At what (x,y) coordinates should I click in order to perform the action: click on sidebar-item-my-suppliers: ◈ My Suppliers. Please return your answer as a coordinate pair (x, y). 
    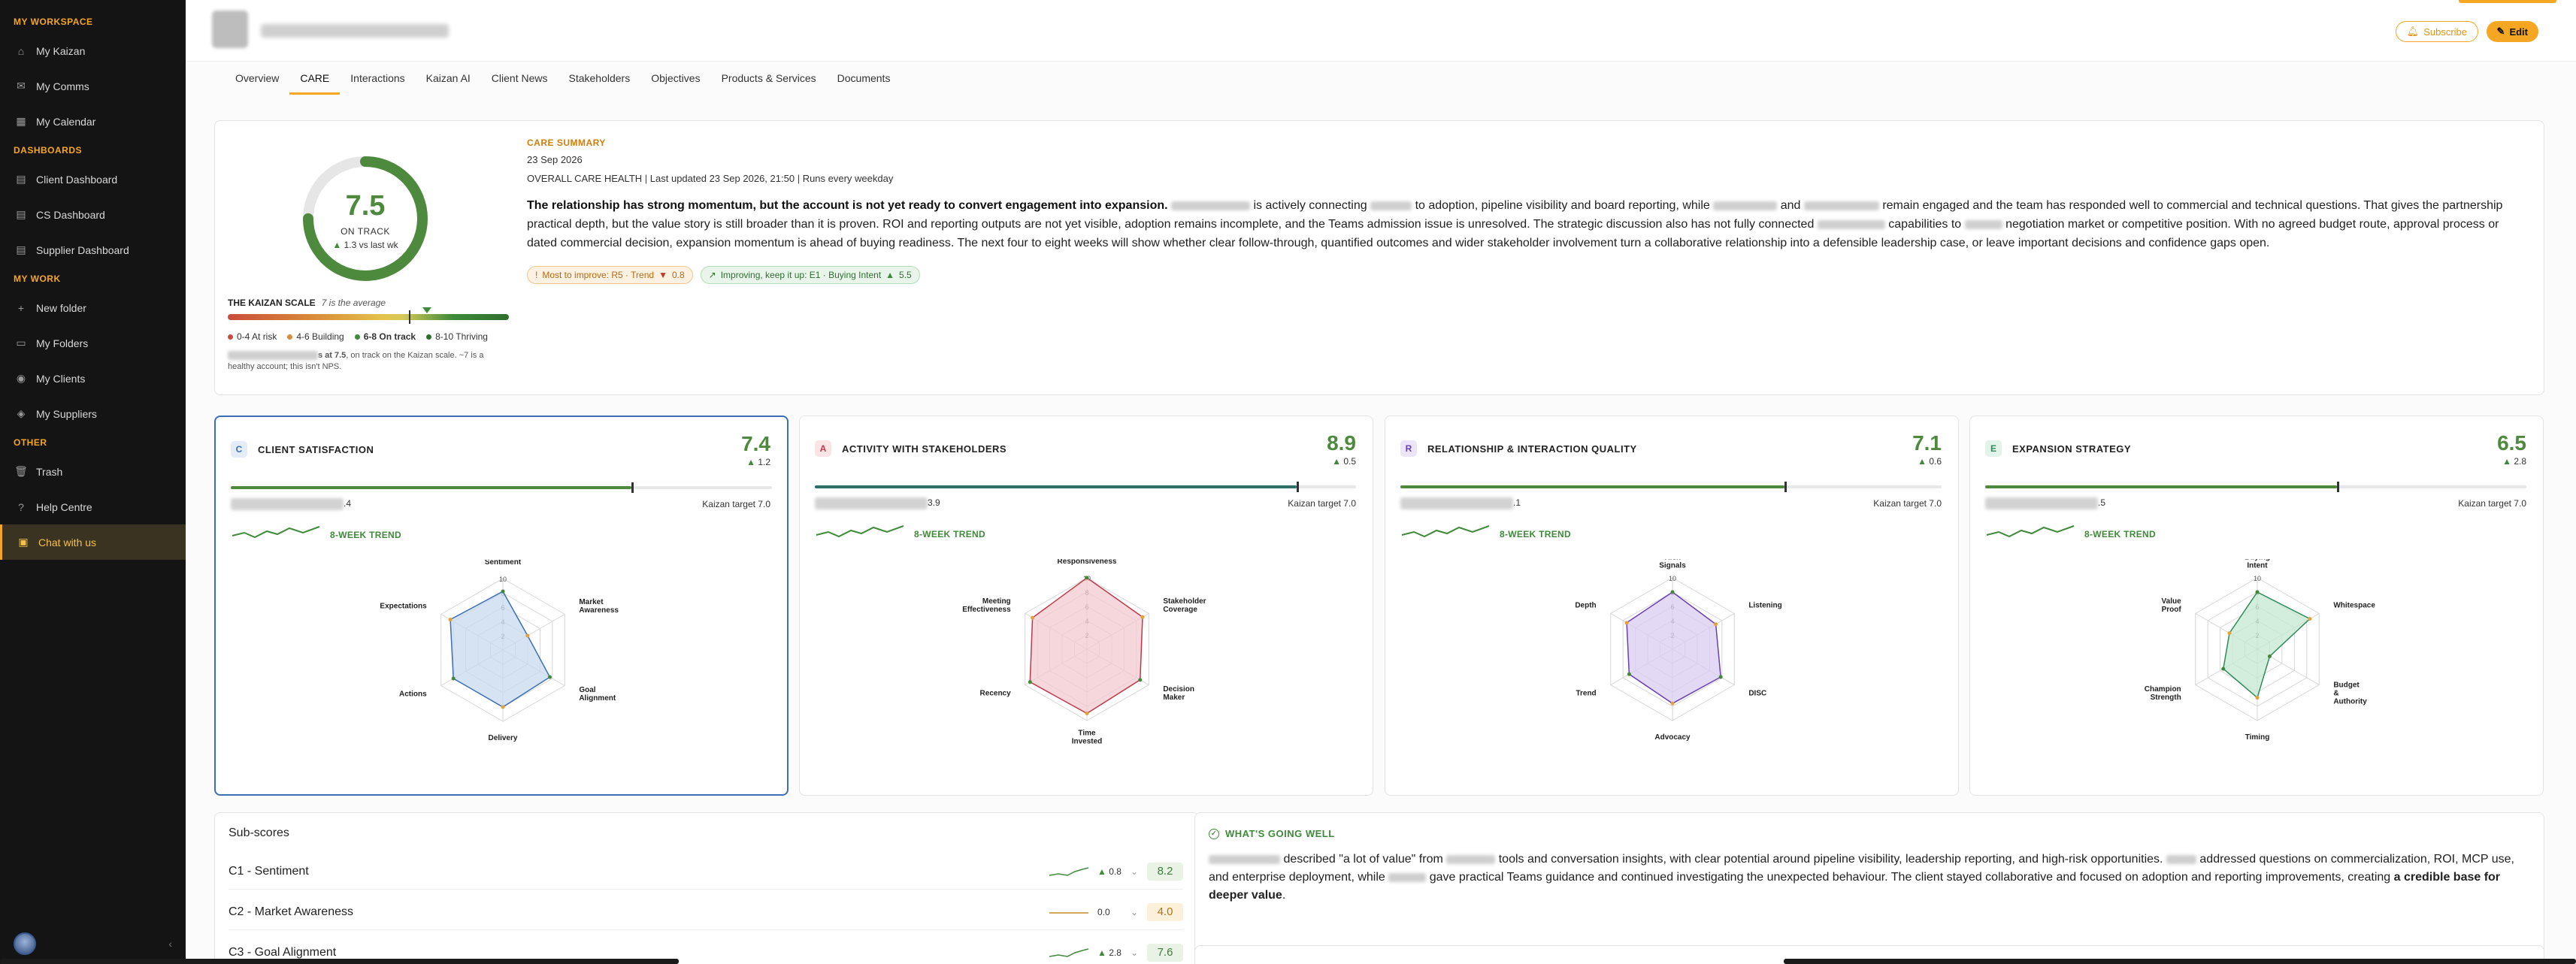
    Looking at the image, I should click on (93, 413).